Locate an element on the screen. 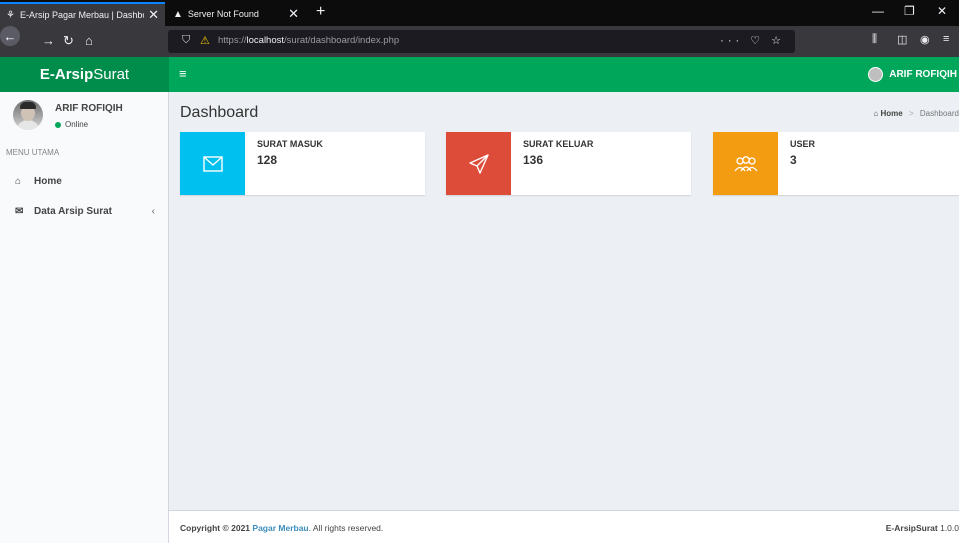 The height and width of the screenshot is (543, 959). breadcrumb-current: Dashboard is located at coordinates (939, 113).